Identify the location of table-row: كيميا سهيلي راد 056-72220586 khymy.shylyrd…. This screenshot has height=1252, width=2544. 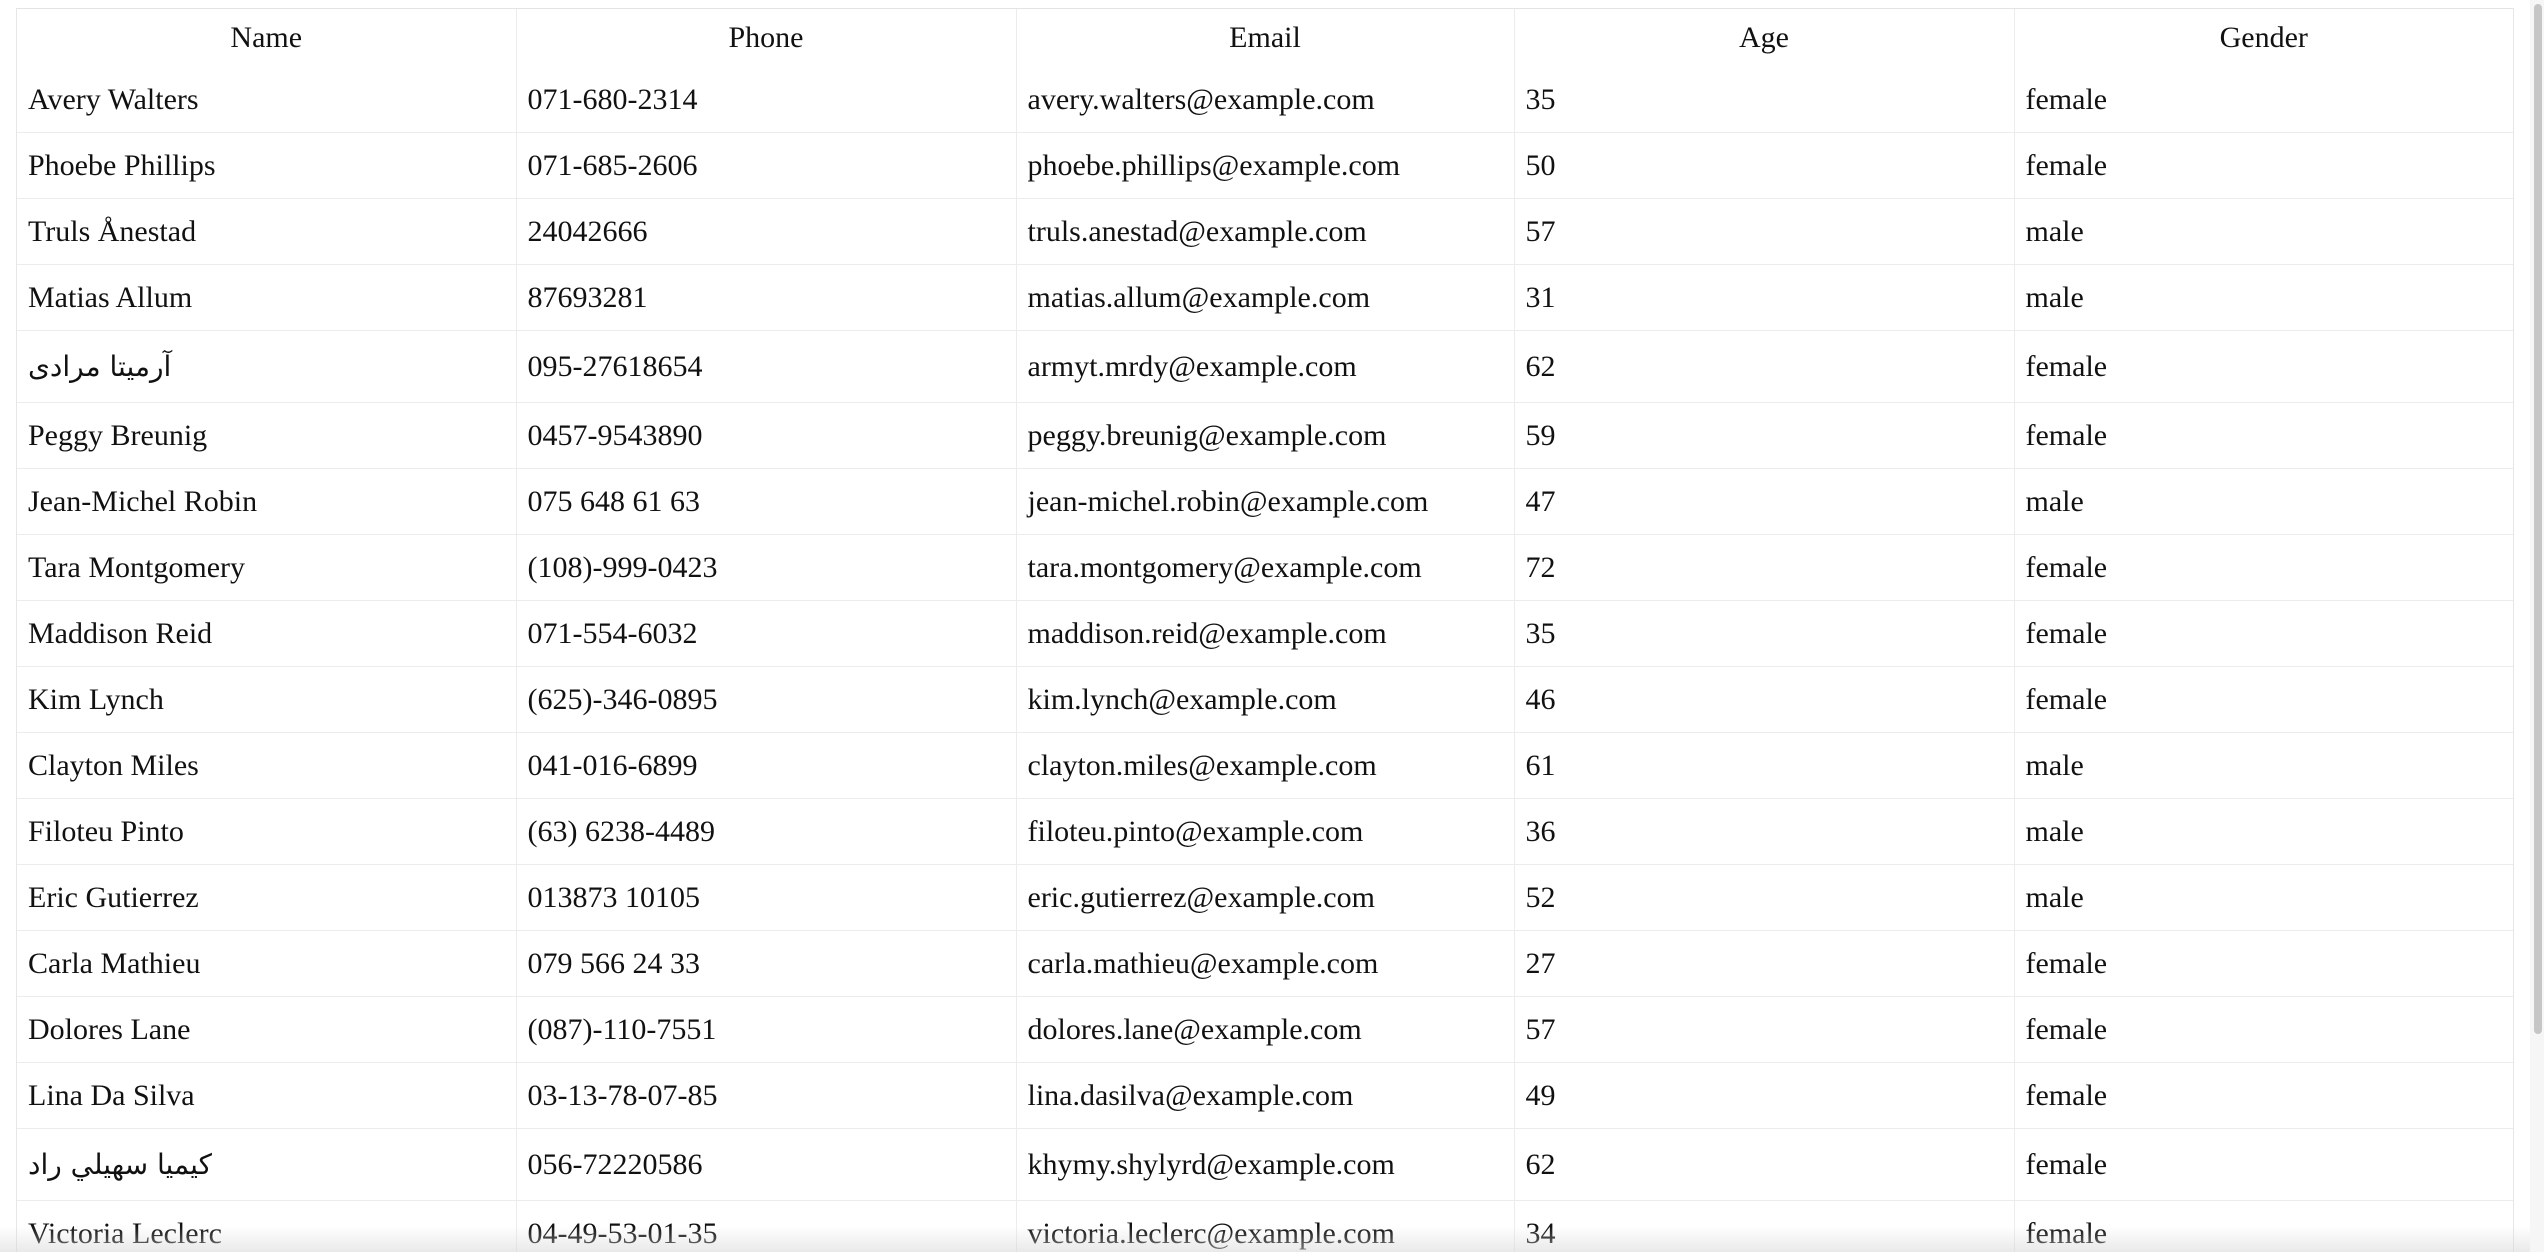
(1265, 1164).